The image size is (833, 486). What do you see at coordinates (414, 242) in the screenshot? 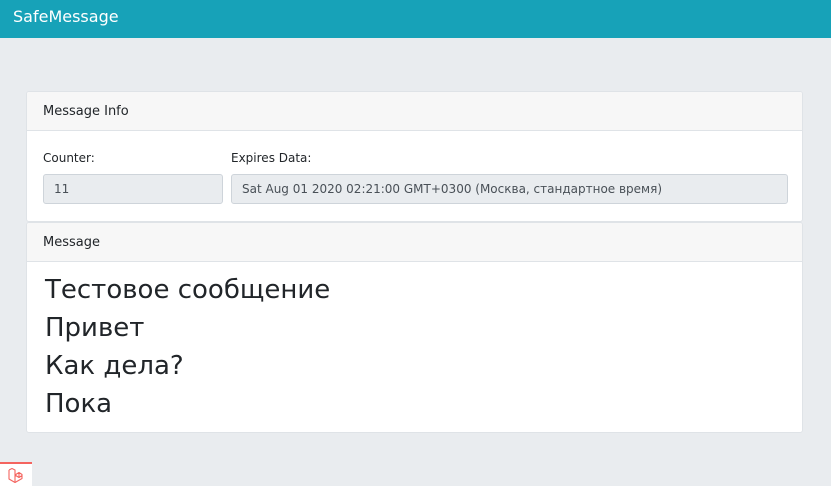
I see `message-header: Message` at bounding box center [414, 242].